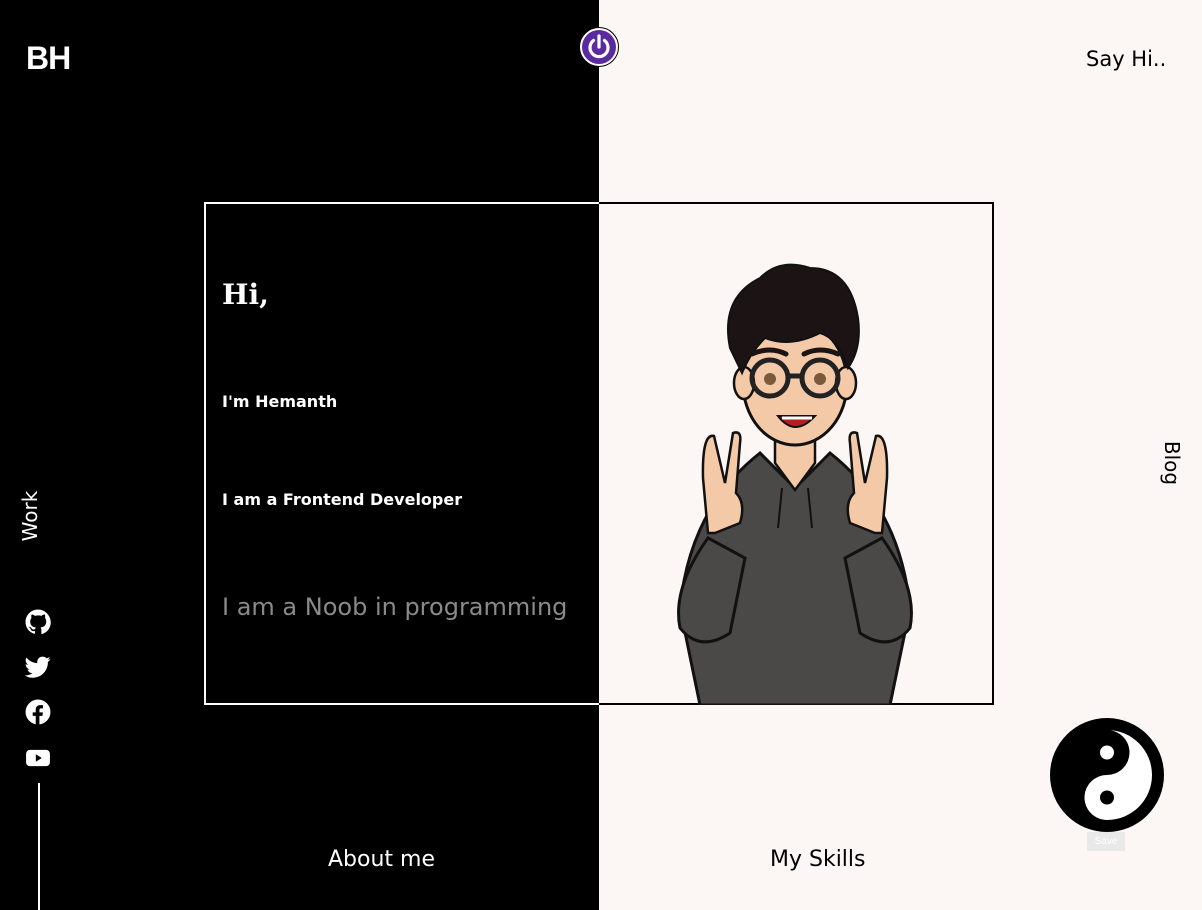 This screenshot has height=910, width=1202. What do you see at coordinates (381, 859) in the screenshot?
I see `about-me-link: About me` at bounding box center [381, 859].